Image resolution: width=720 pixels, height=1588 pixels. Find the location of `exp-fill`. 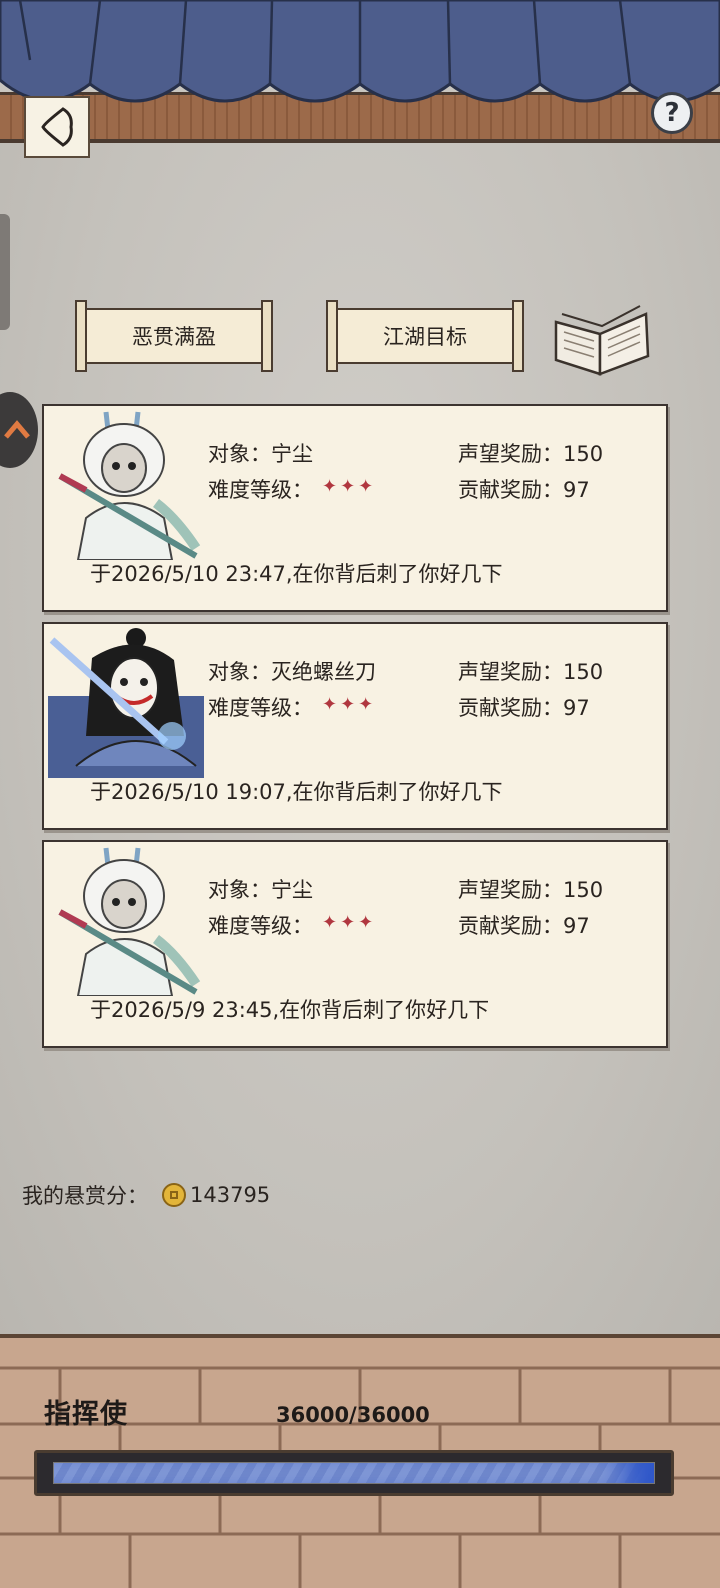

exp-fill is located at coordinates (354, 1473).